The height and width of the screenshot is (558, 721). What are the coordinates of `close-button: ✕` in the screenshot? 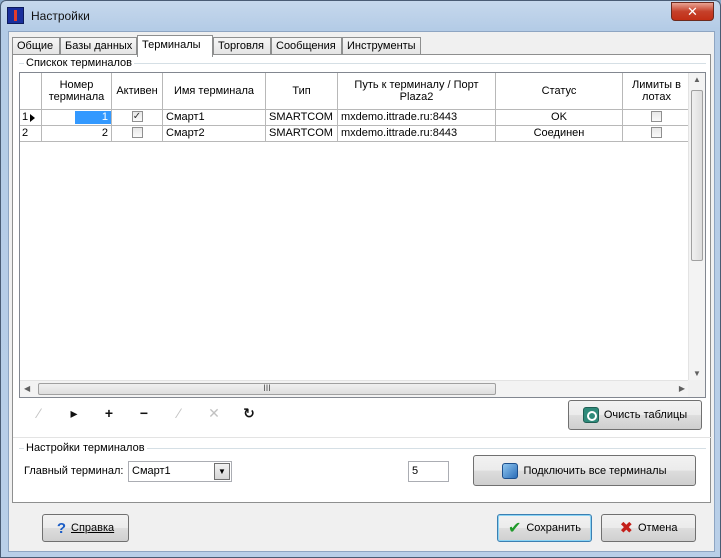 It's located at (692, 11).